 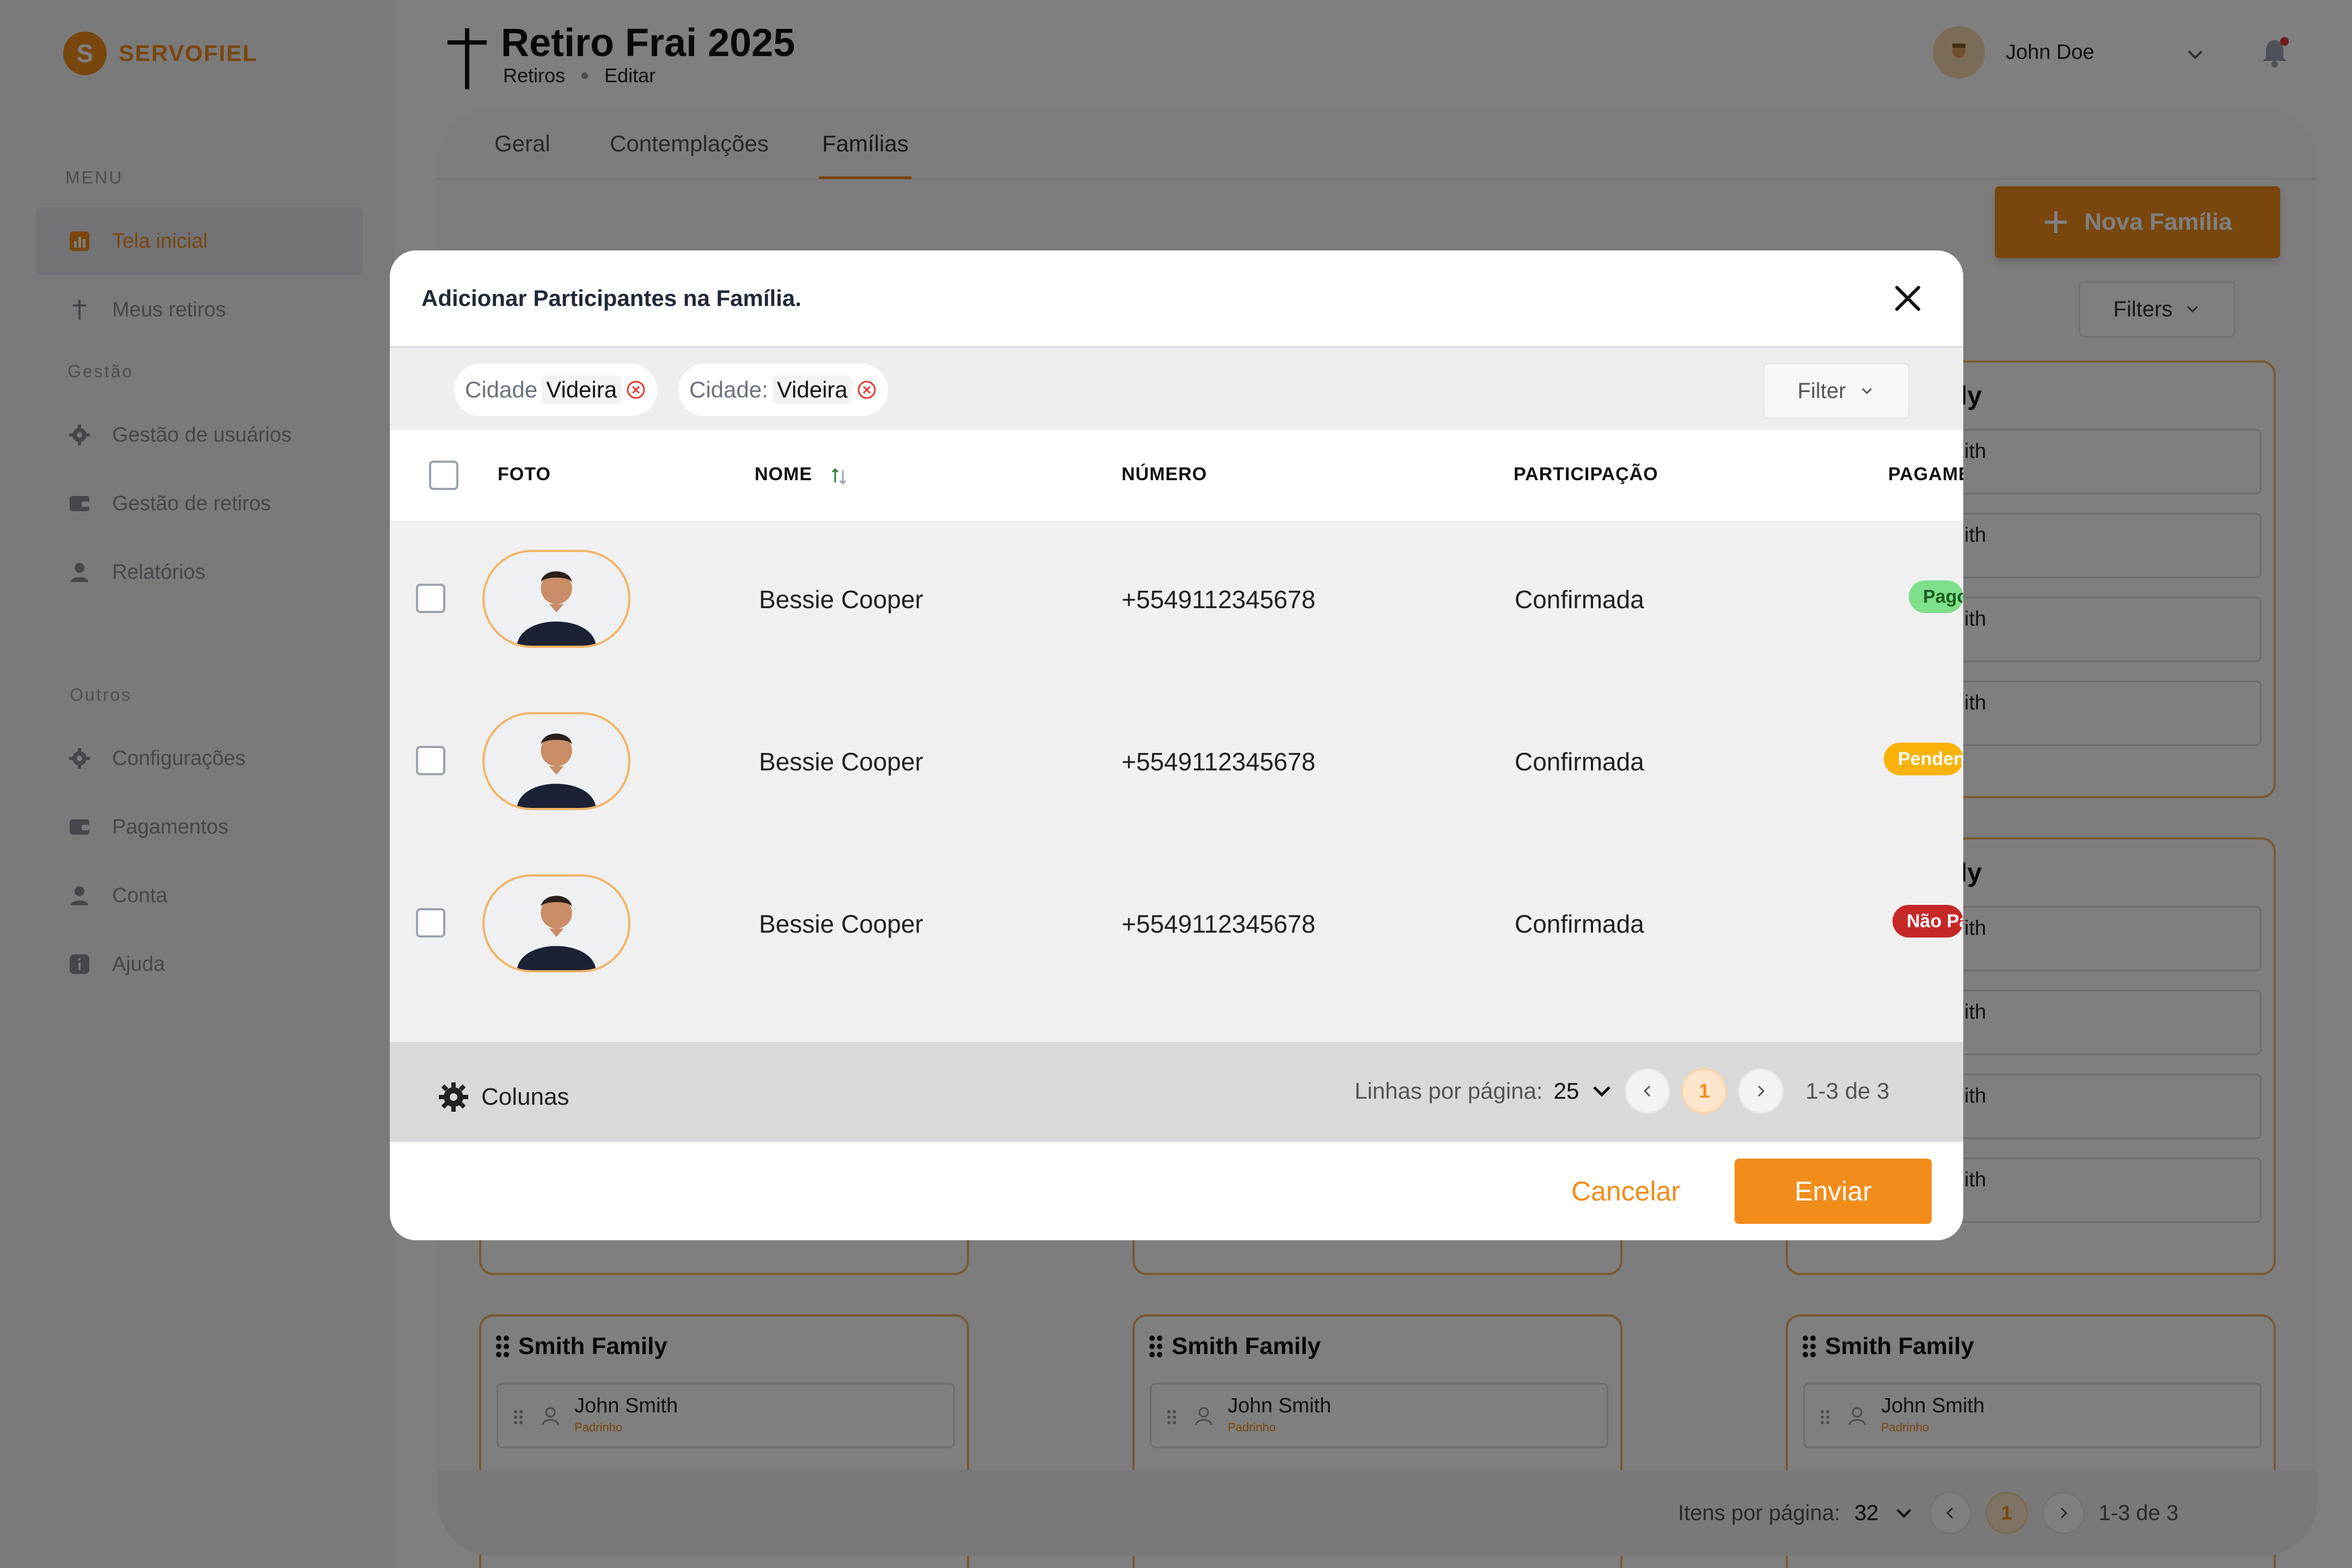 I want to click on table-pager: Linhas por página: 25 1 1-3 de 3, so click(x=1622, y=1091).